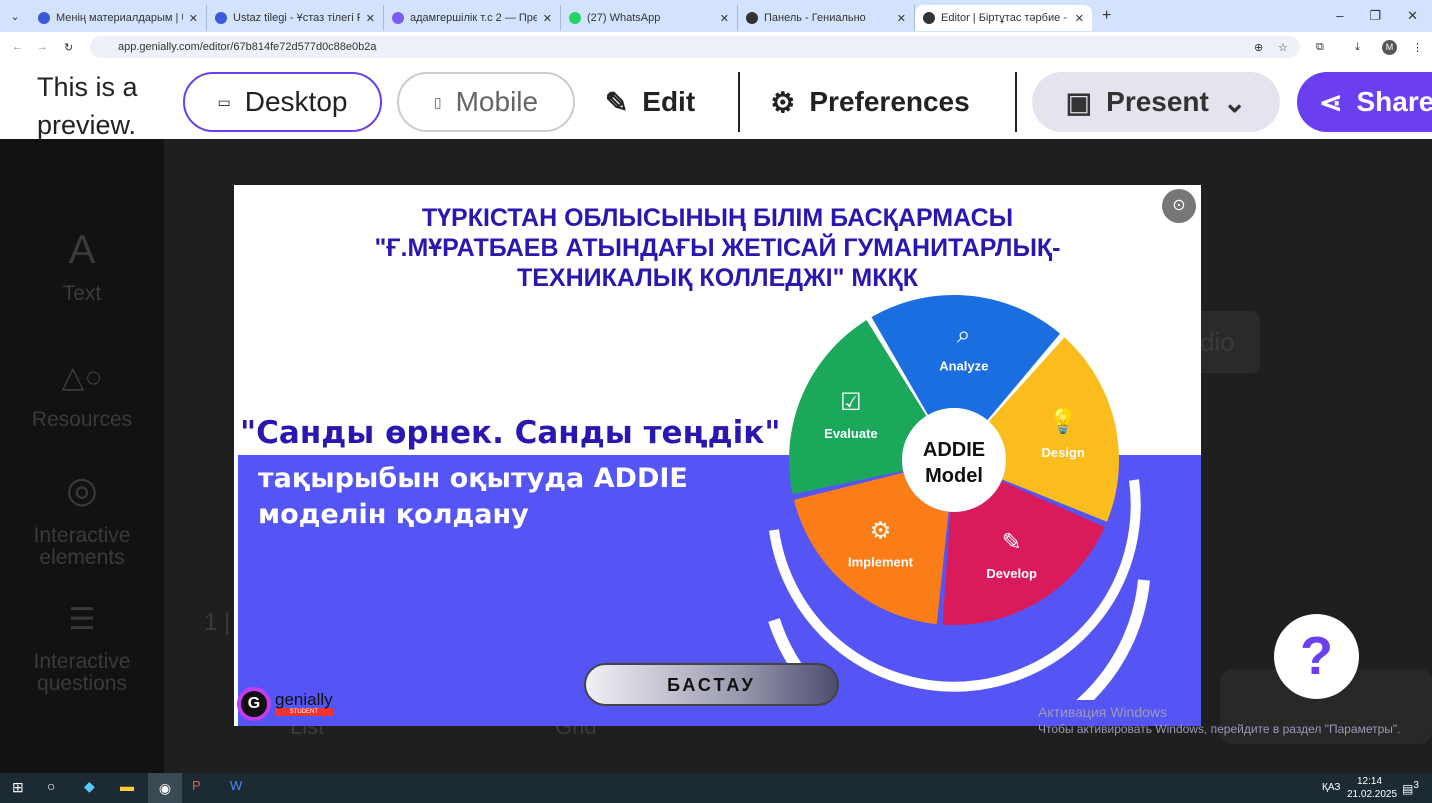 The width and height of the screenshot is (1432, 803). Describe the element at coordinates (1357, 47) in the screenshot. I see `download-icon: ⤓` at that location.